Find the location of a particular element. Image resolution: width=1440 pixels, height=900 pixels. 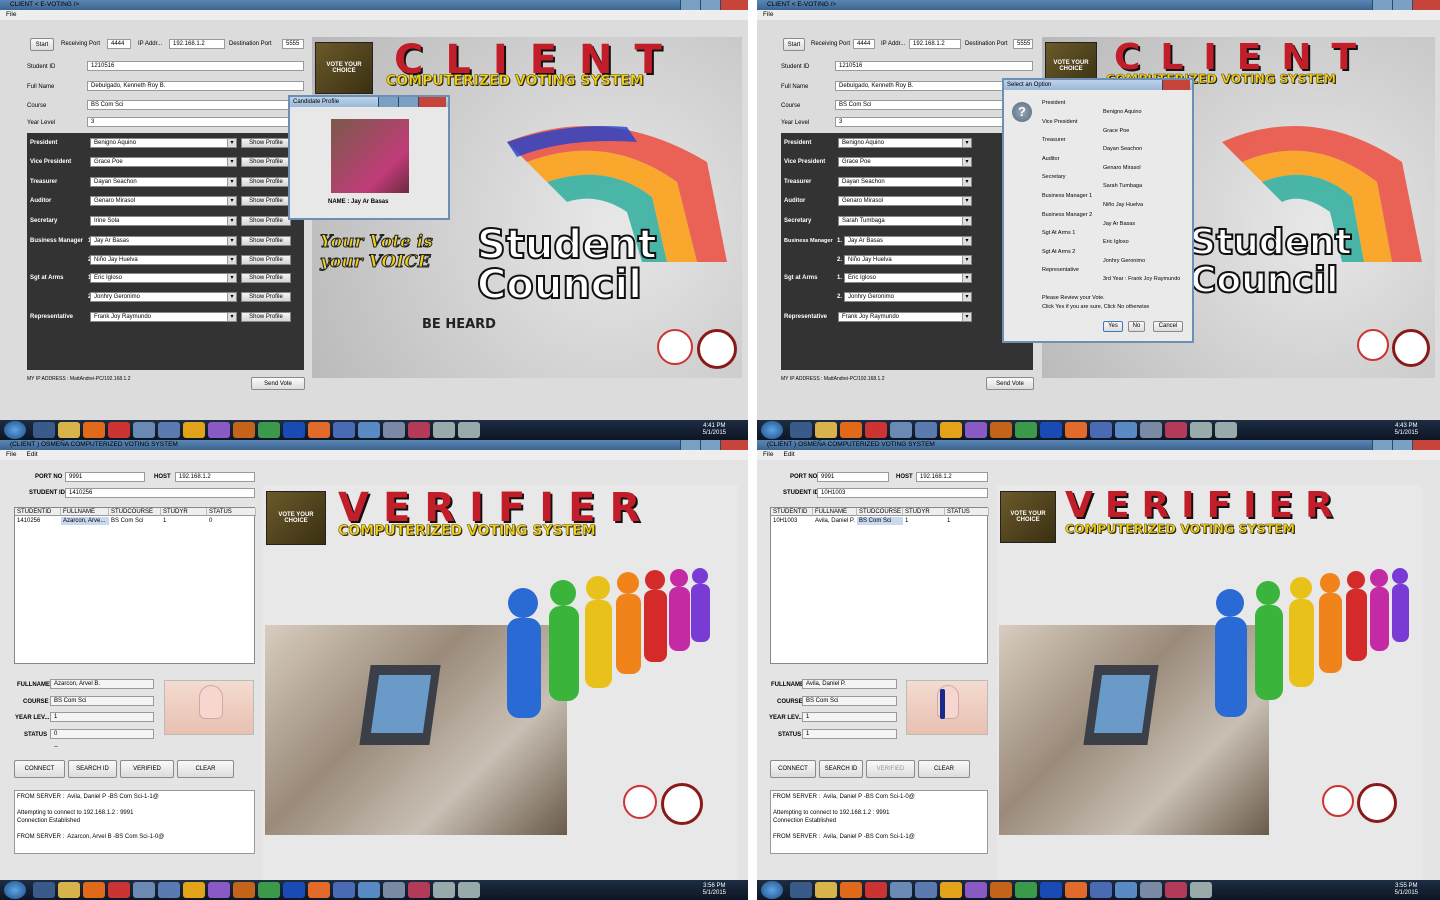

student-id-input: 1410256 is located at coordinates (160, 493).